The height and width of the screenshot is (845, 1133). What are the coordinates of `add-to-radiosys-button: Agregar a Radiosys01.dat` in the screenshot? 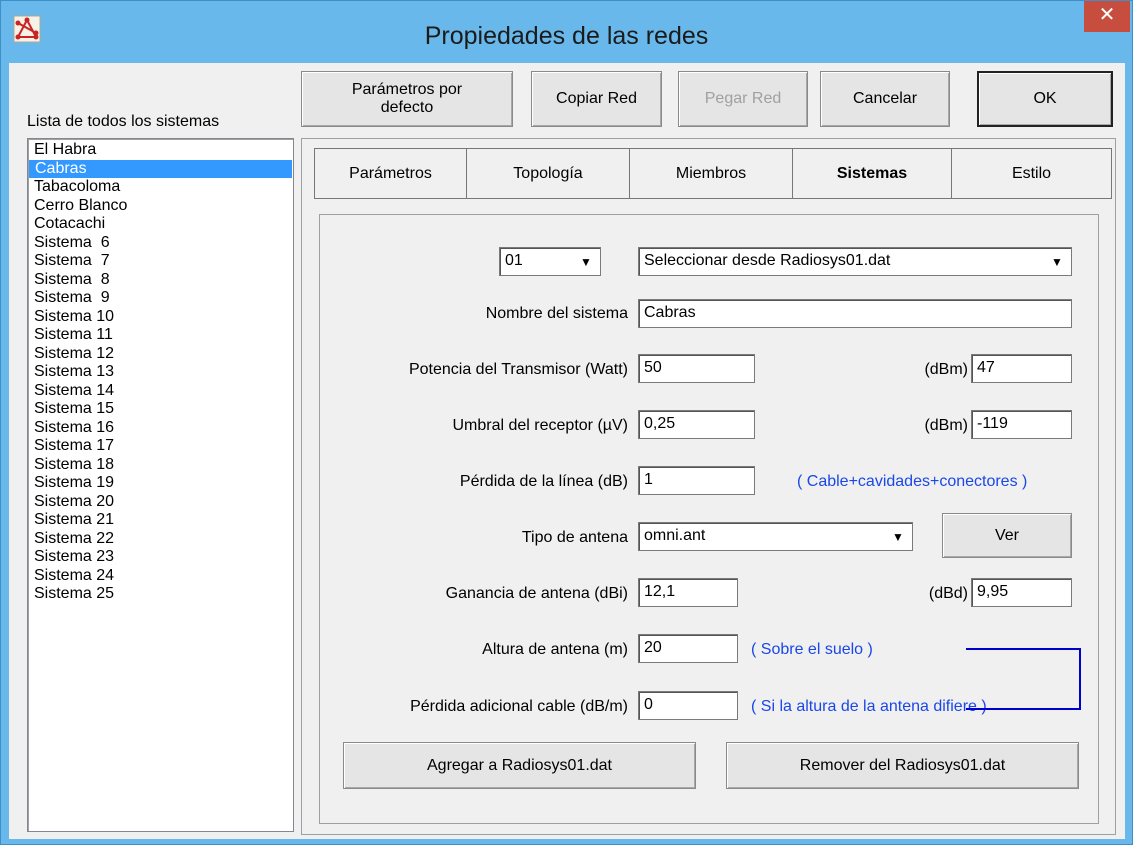 It's located at (519, 765).